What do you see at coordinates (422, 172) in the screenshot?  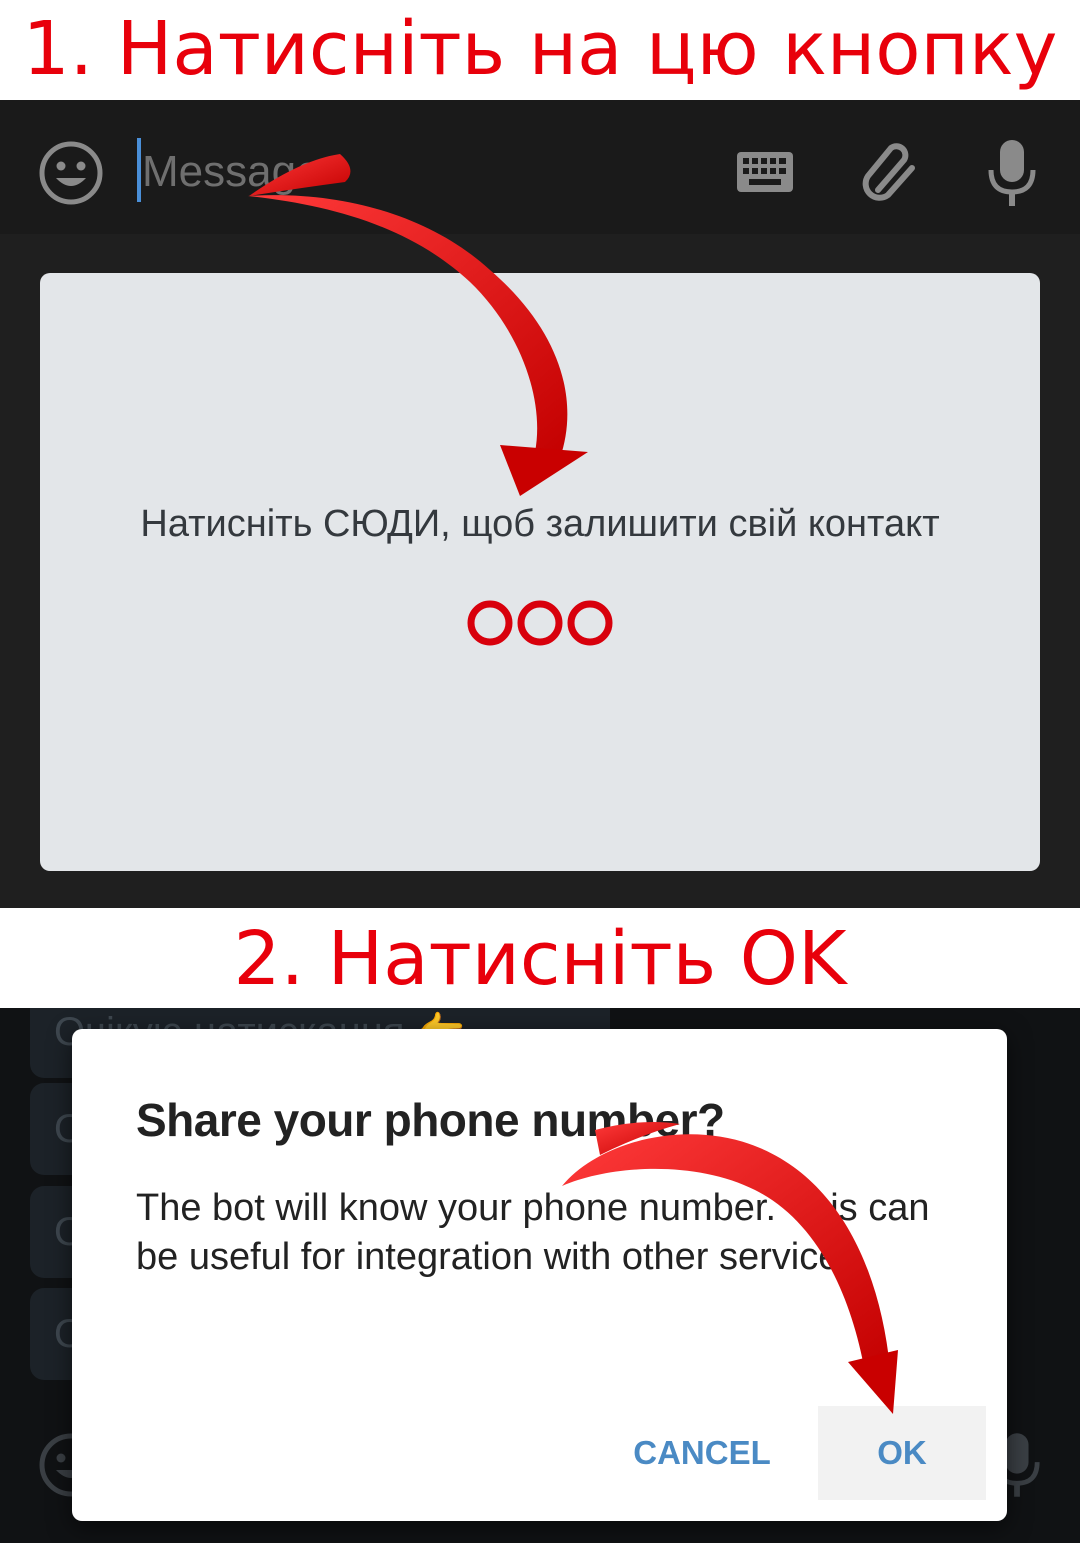 I see `message-input` at bounding box center [422, 172].